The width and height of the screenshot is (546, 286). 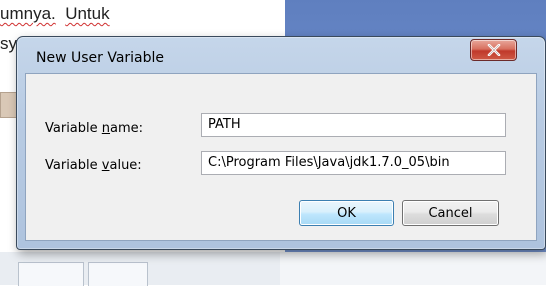 I want to click on close-x-icon, so click(x=493, y=50).